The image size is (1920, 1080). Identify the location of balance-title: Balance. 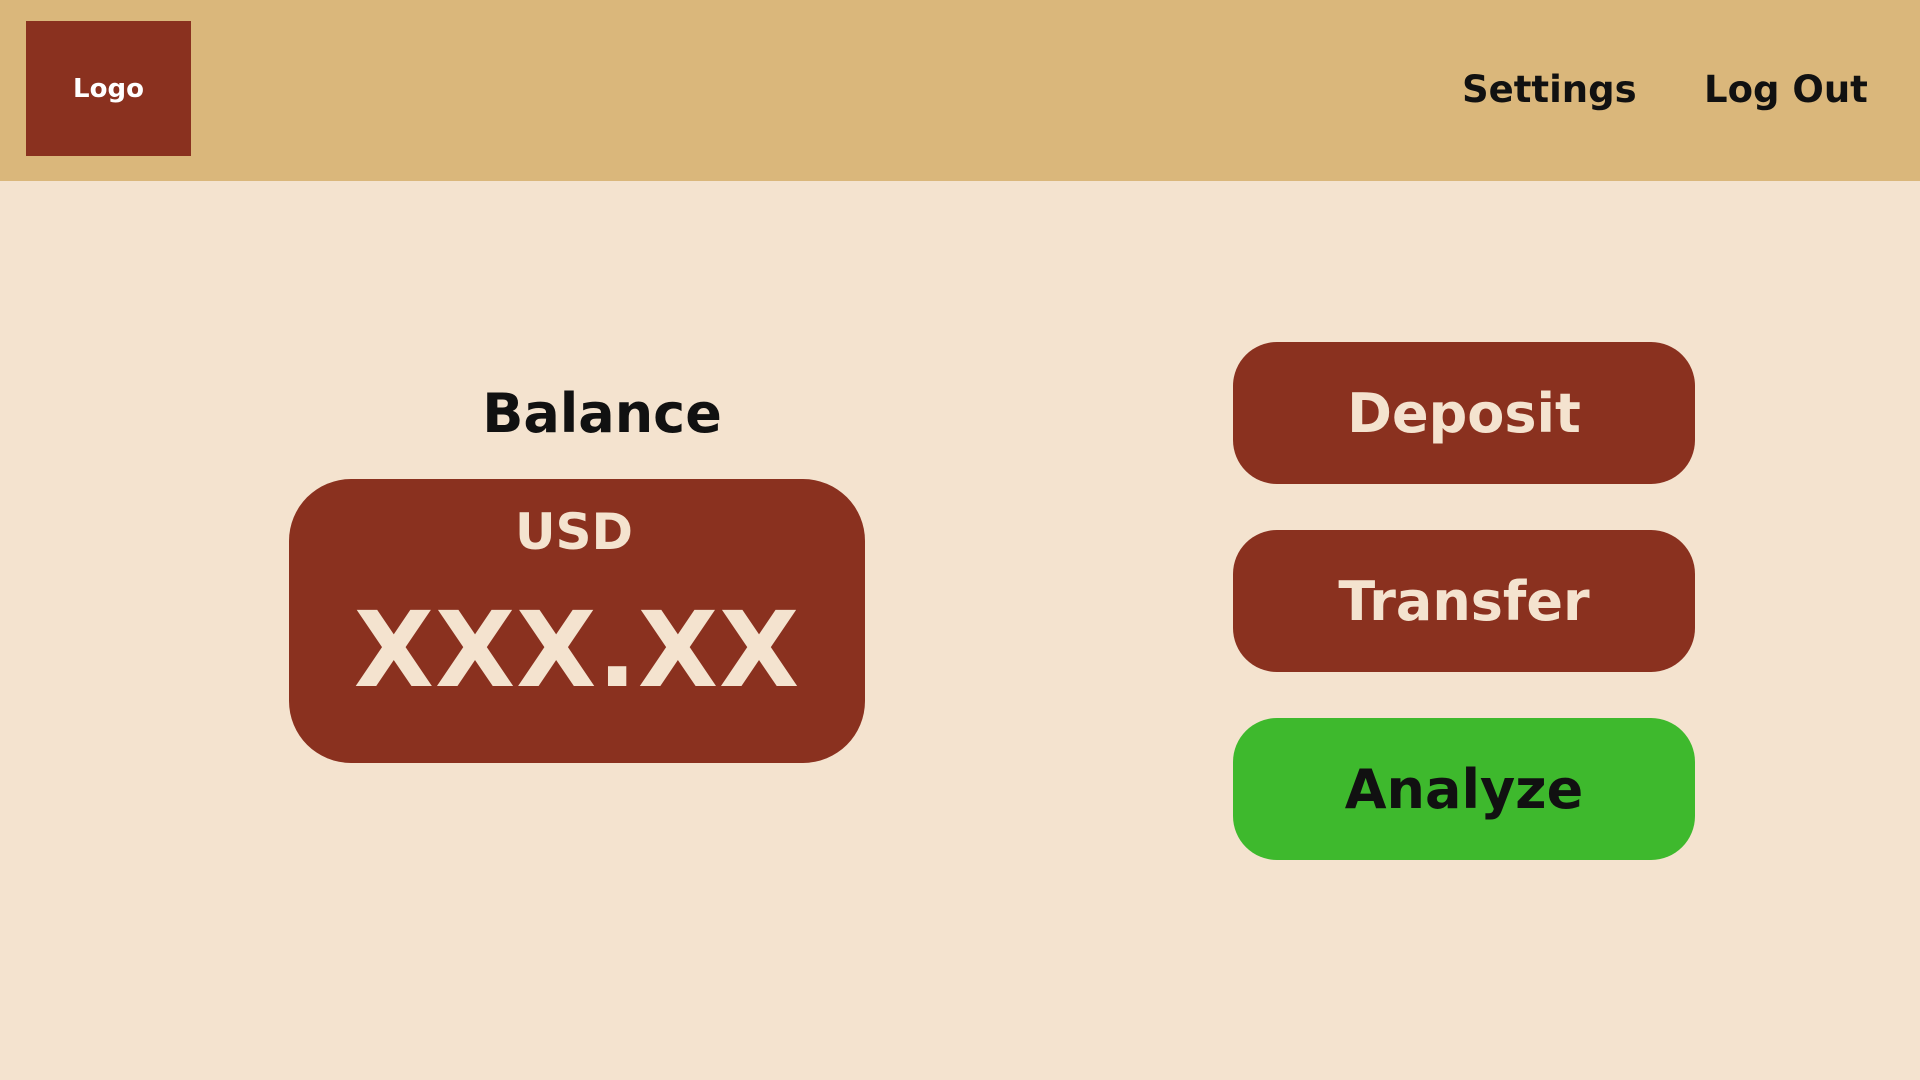
(602, 413).